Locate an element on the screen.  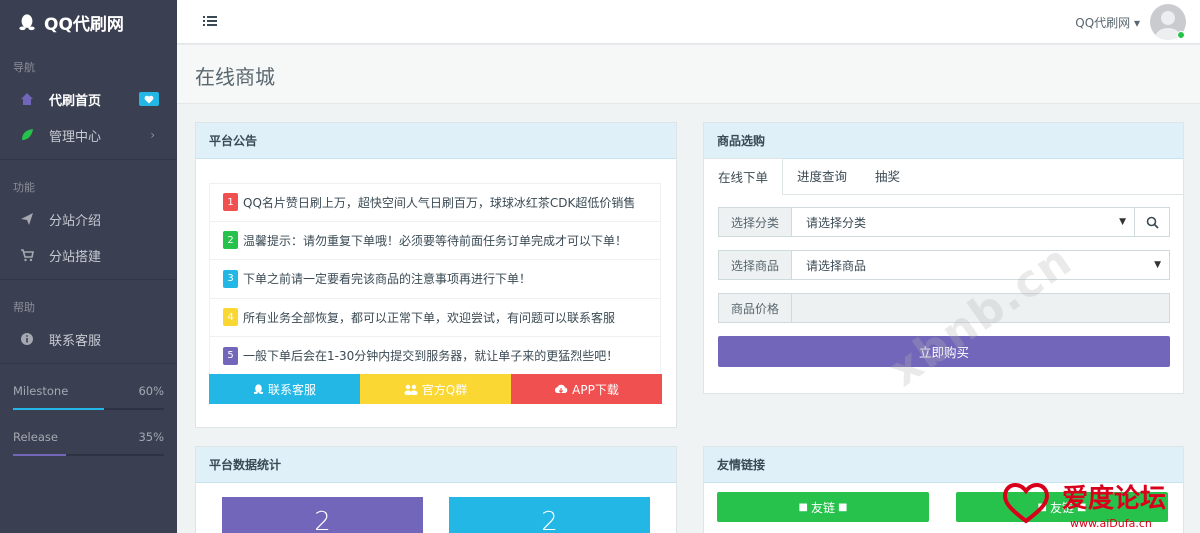
notice-text: QQ名片赞日刷上万，超快空间人气日刷百万，球球冰红茶CDK超低价销售 is located at coordinates (439, 202).